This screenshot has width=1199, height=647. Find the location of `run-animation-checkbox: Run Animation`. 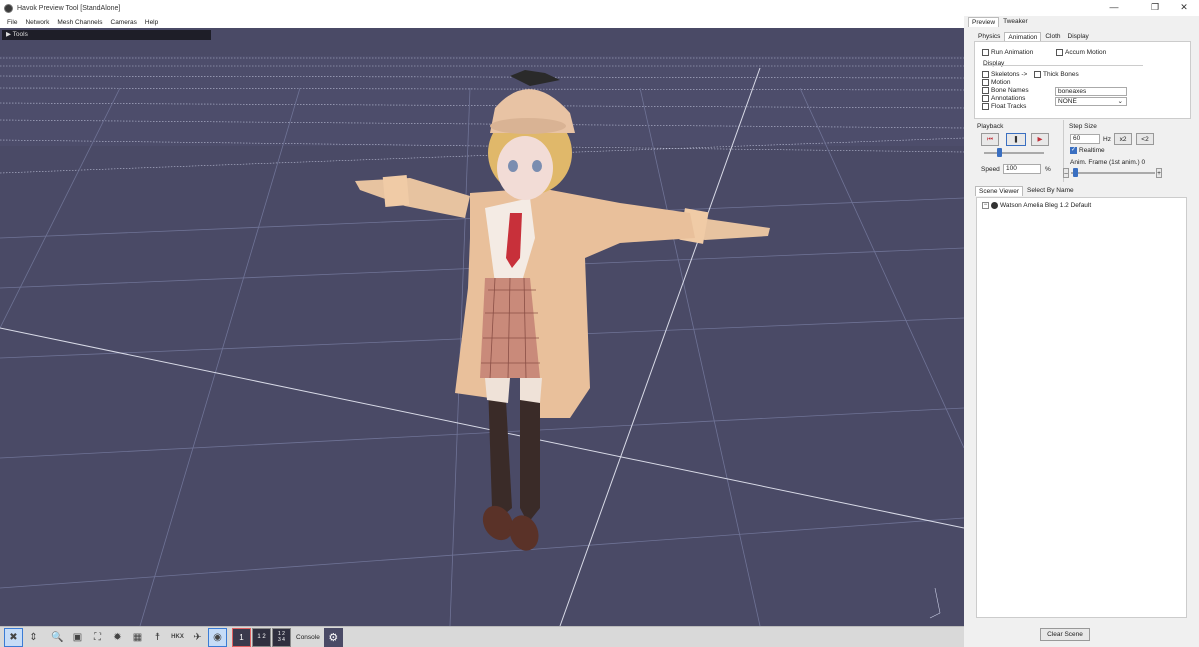

run-animation-checkbox: Run Animation is located at coordinates (1007, 52).